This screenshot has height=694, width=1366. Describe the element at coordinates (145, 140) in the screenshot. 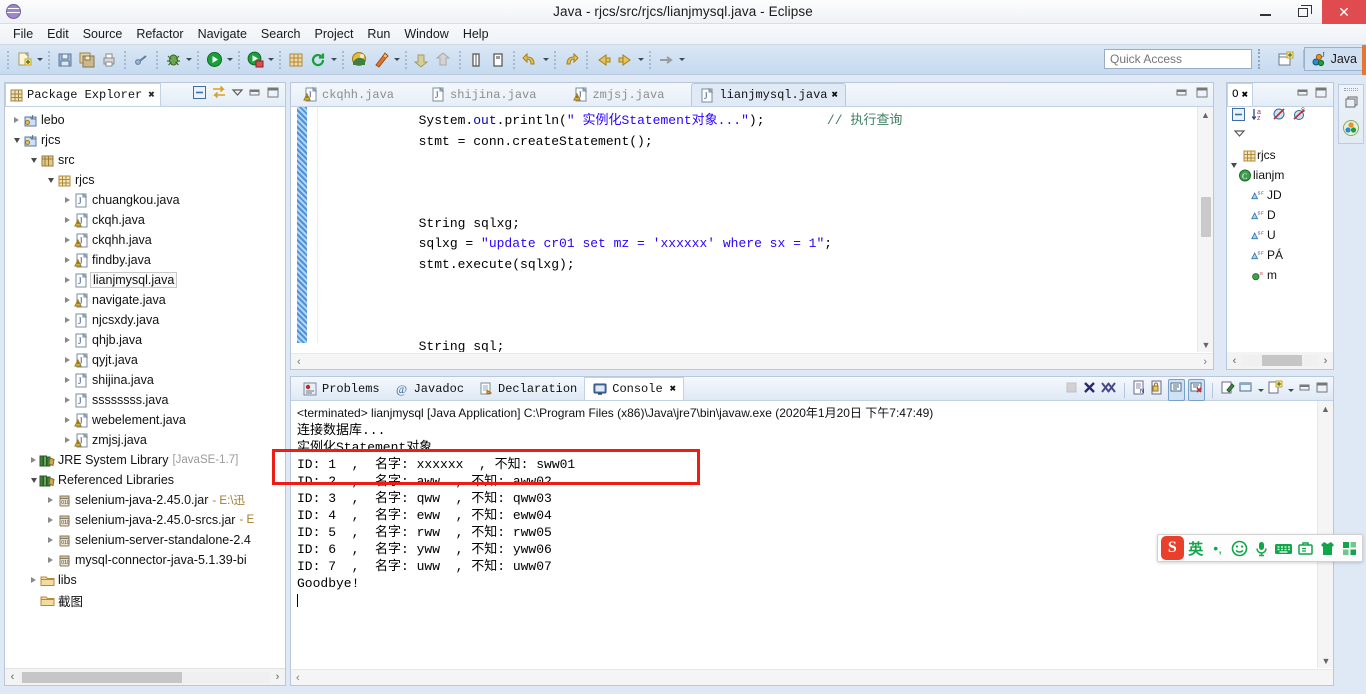

I see `tree-item-rjcs: Jrjcs` at that location.